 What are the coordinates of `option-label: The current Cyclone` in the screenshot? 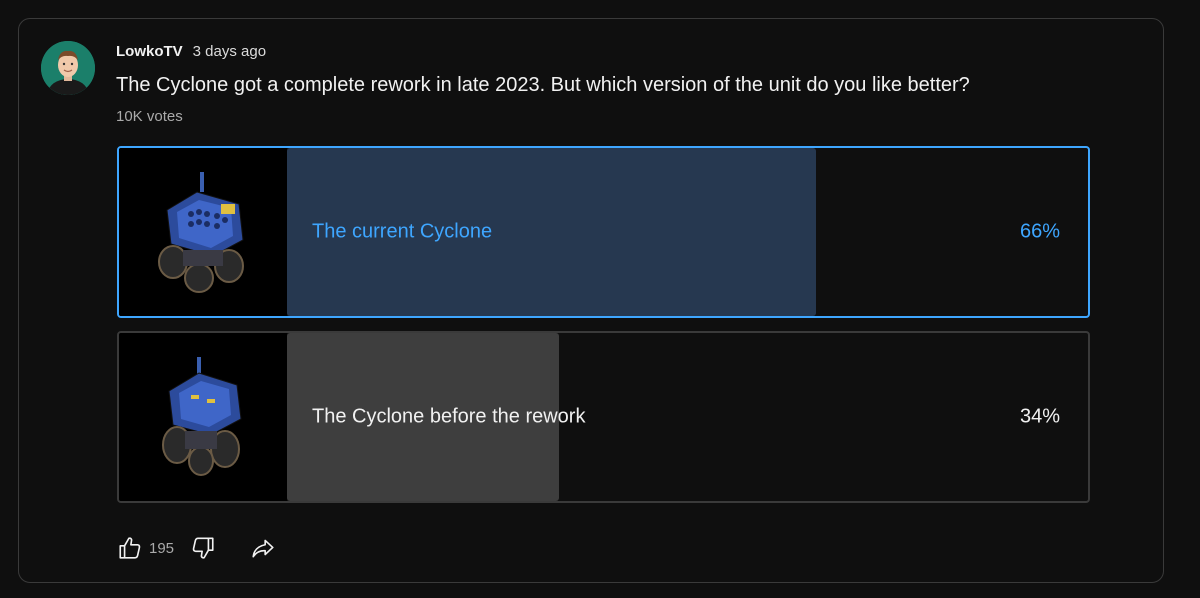 It's located at (402, 231).